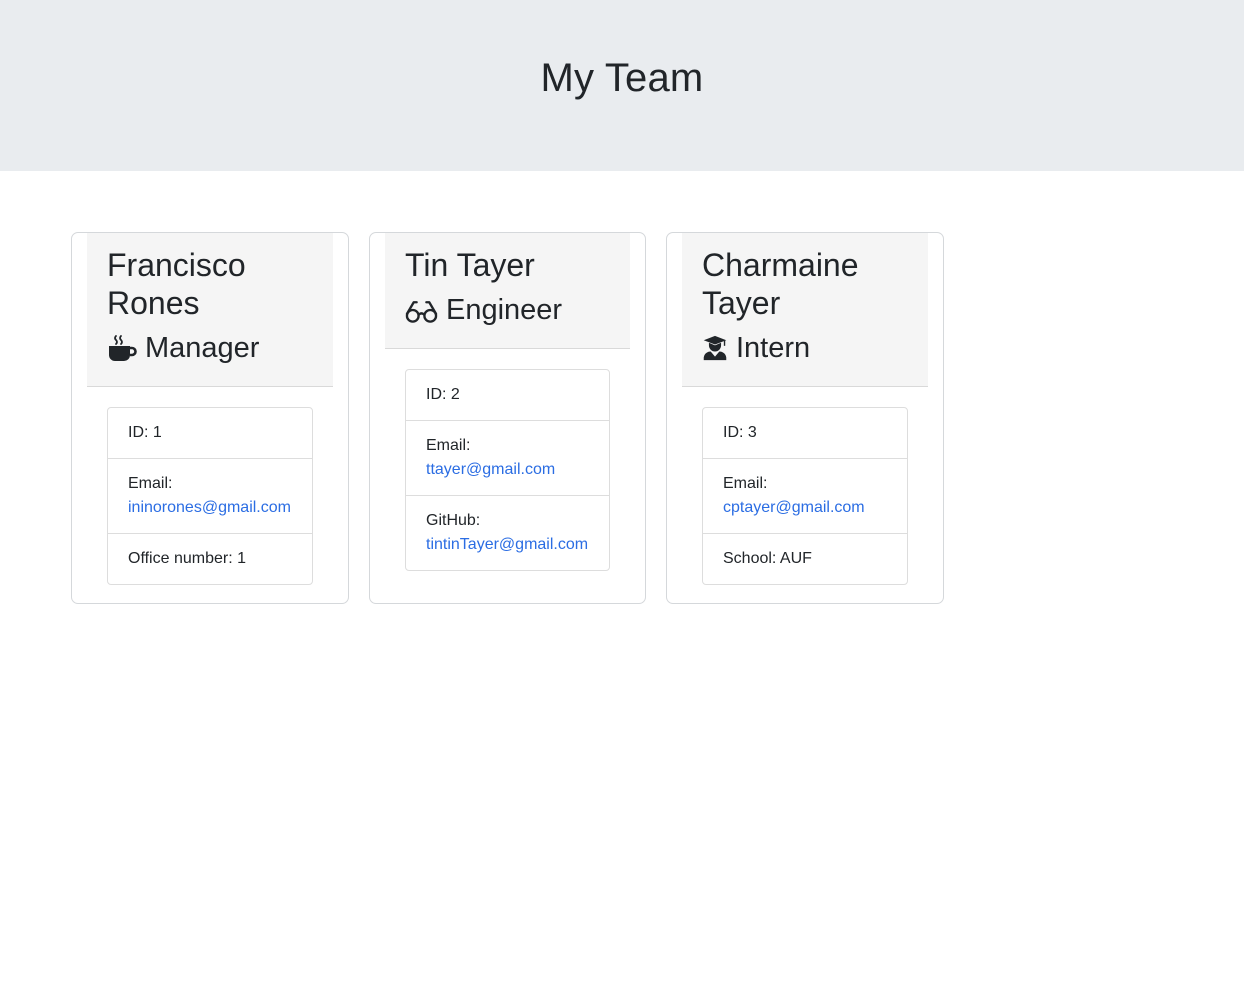 Image resolution: width=1244 pixels, height=1005 pixels. What do you see at coordinates (202, 348) in the screenshot?
I see `role-label: Manager` at bounding box center [202, 348].